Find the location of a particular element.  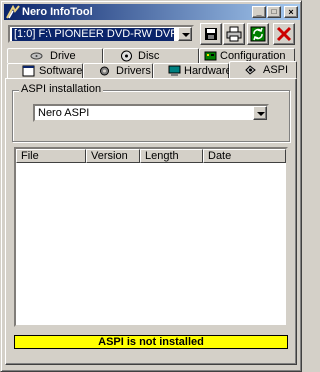

drive-select: [1:0] F:\ PIONEER DVD-RW DVR-107D is located at coordinates (101, 34).